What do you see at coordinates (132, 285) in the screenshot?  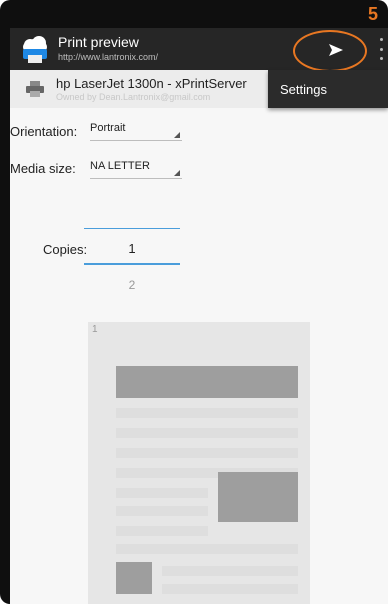 I see `page-count: 2` at bounding box center [132, 285].